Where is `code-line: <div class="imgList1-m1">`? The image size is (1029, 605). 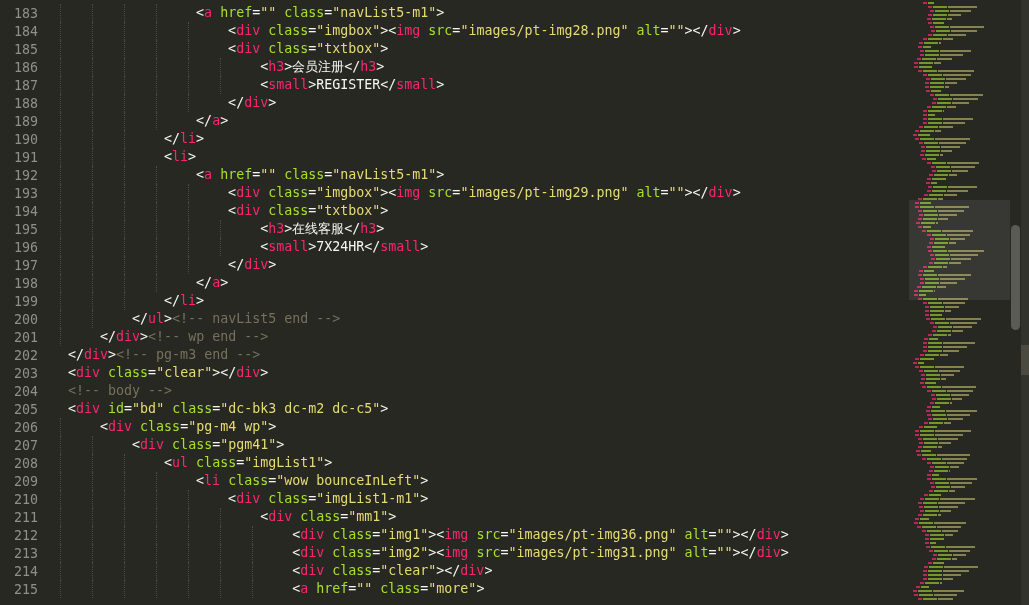 code-line: <div class="imgList1-m1"> is located at coordinates (244, 499).